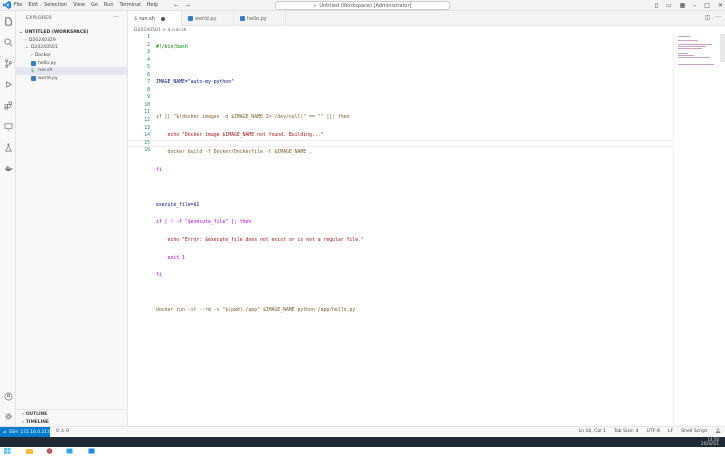 Image resolution: width=725 pixels, height=458 pixels. I want to click on search-icon, so click(8, 42).